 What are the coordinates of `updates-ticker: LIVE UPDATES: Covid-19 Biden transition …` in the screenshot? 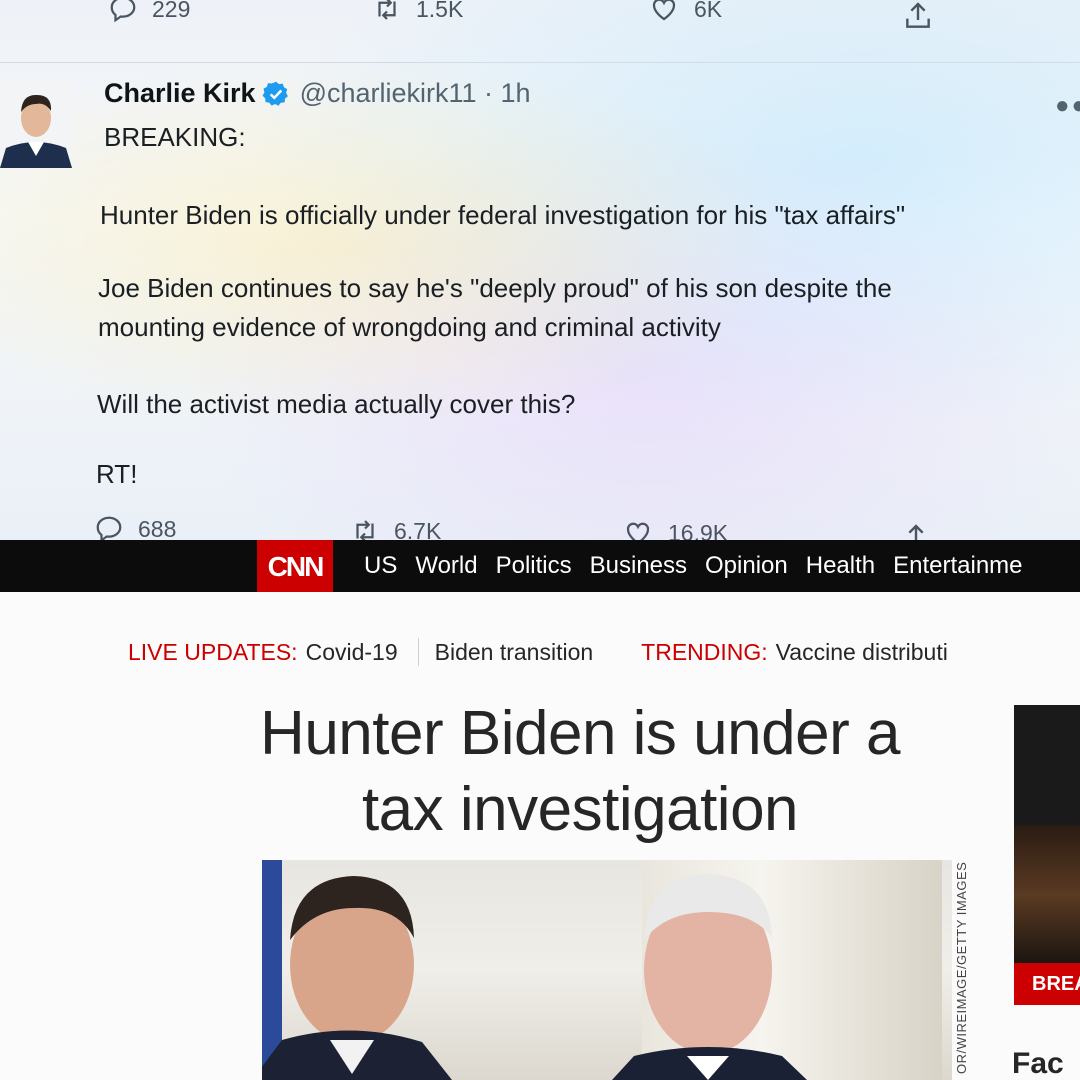 It's located at (538, 652).